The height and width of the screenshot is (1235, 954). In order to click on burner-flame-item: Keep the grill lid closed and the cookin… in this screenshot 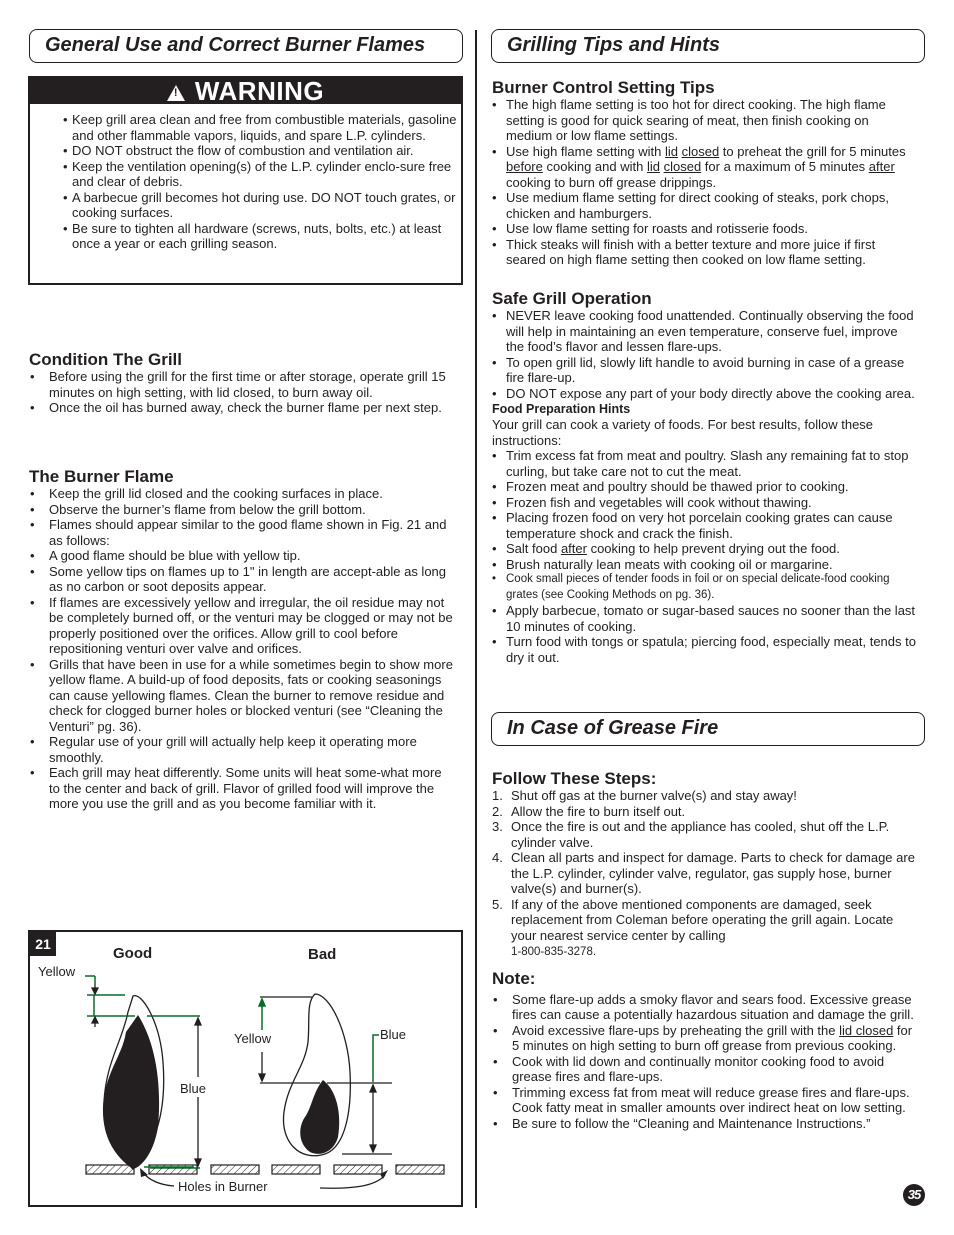, I will do `click(241, 494)`.